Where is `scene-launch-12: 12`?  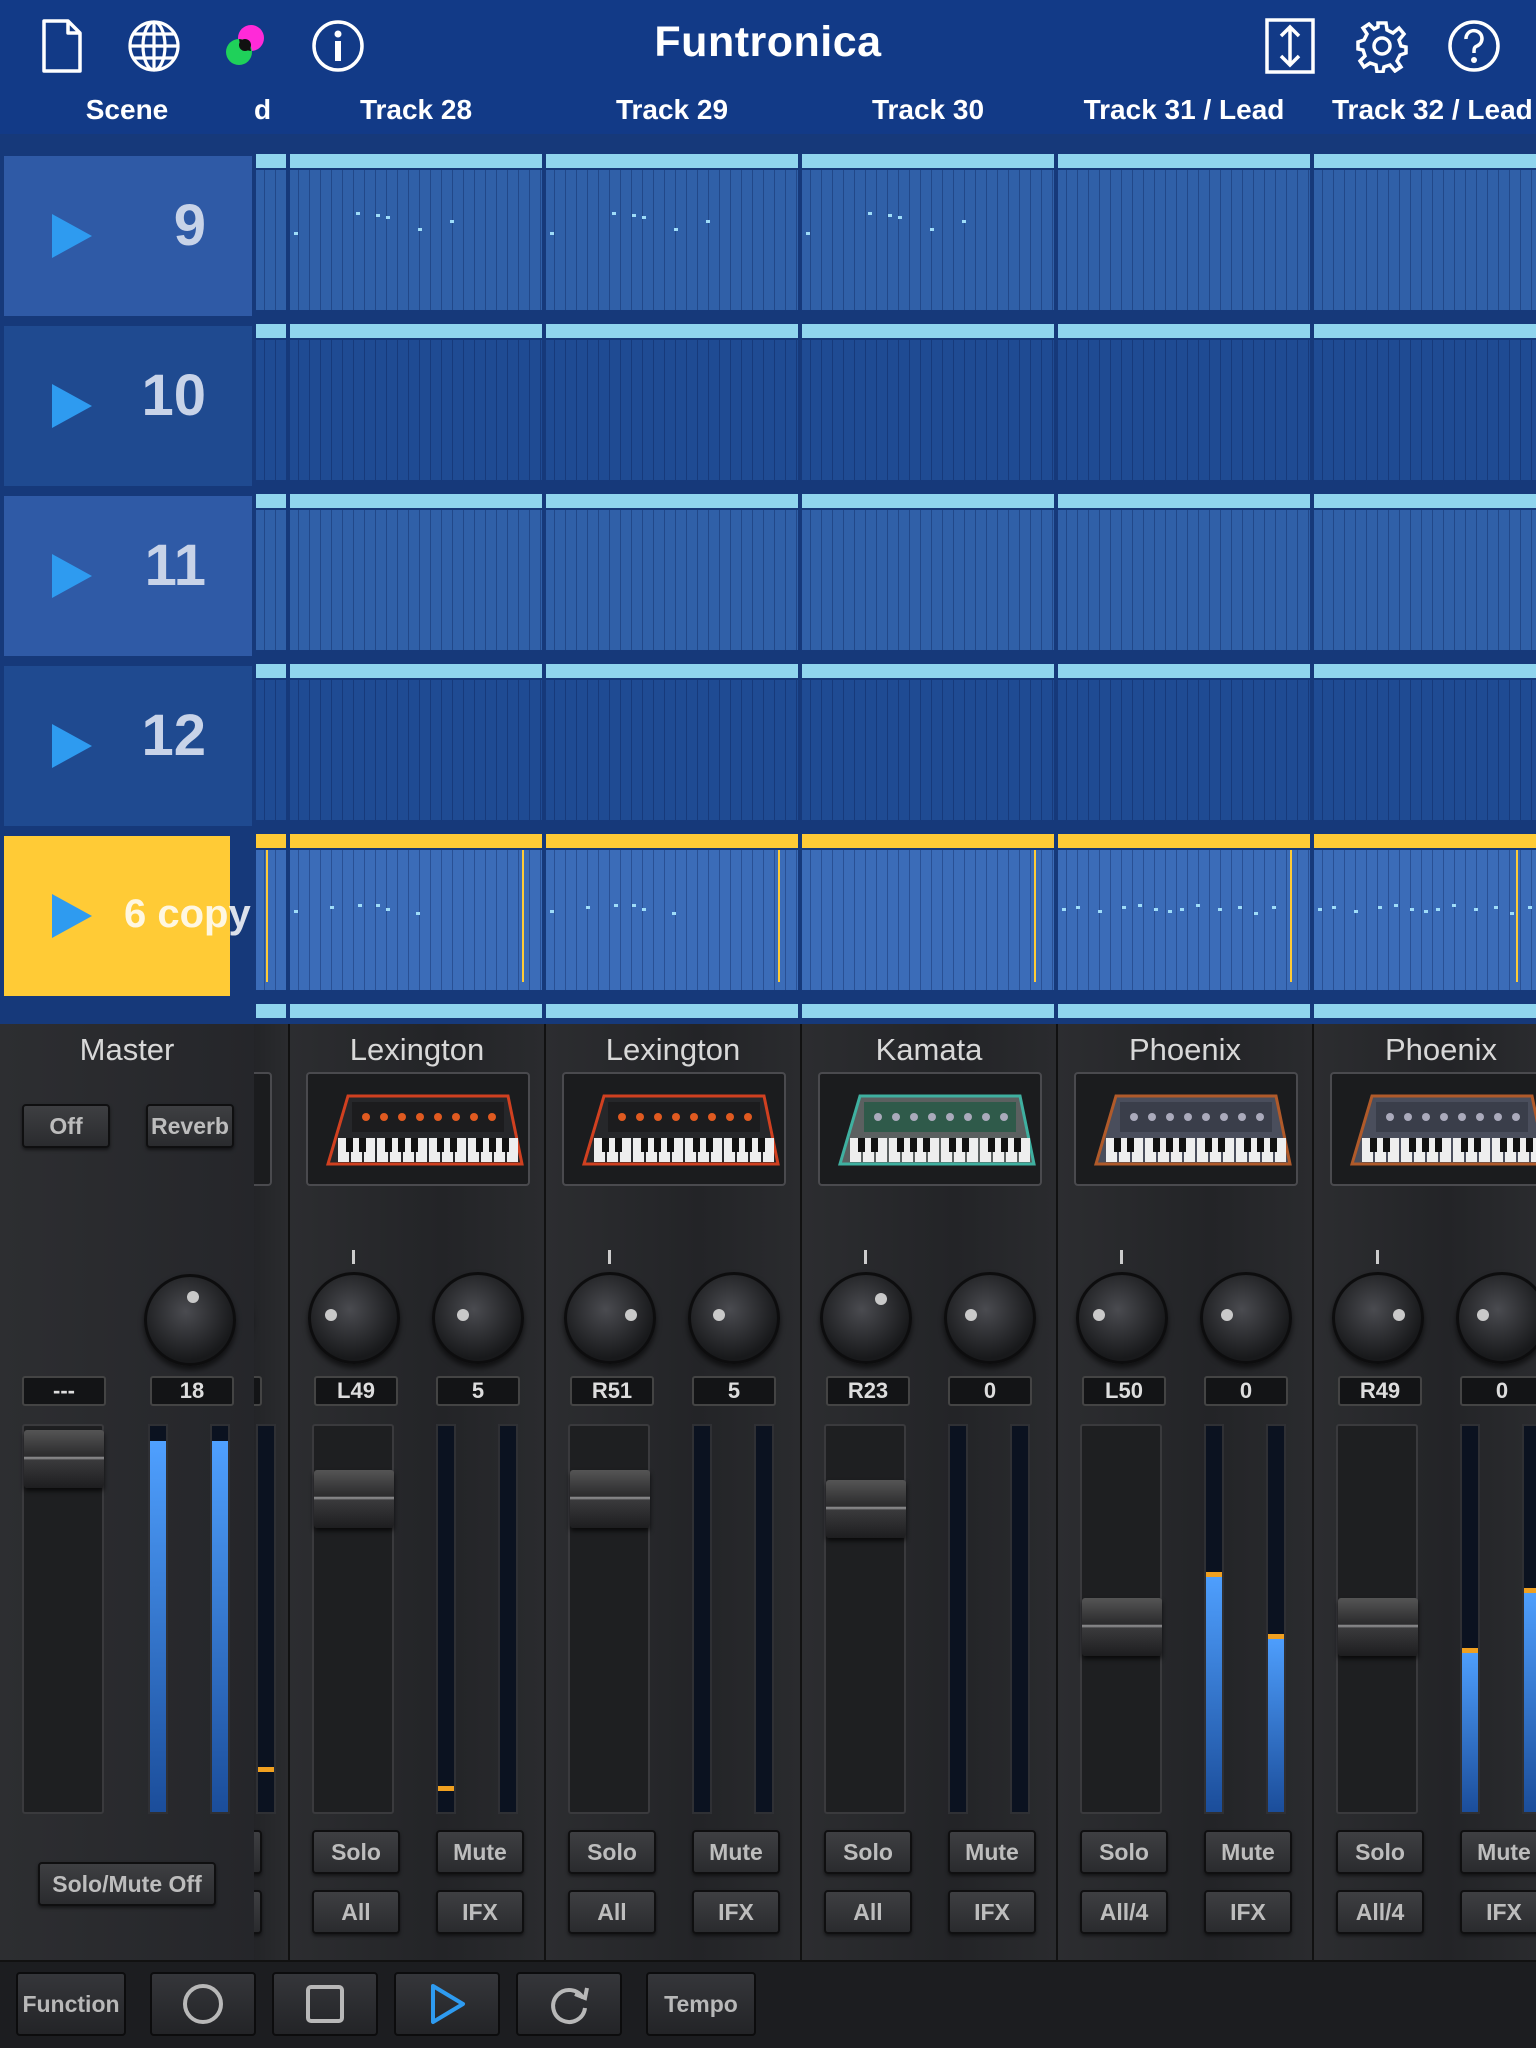
scene-launch-12: 12 is located at coordinates (128, 746).